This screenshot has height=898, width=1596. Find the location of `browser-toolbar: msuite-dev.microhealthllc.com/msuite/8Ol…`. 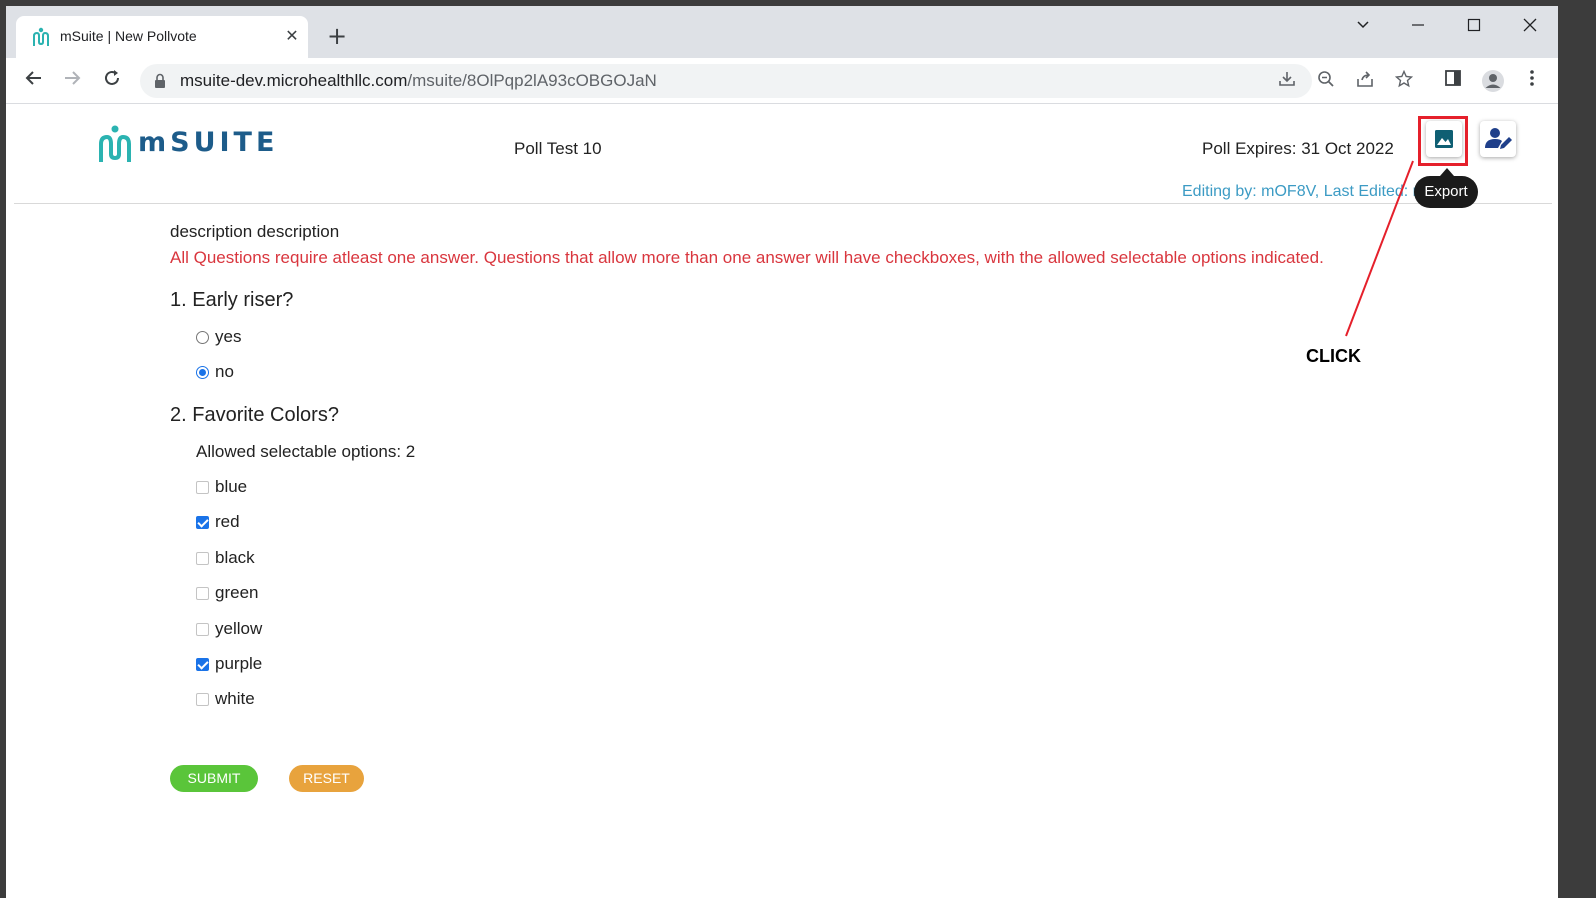

browser-toolbar: msuite-dev.microhealthllc.com/msuite/8Ol… is located at coordinates (782, 81).